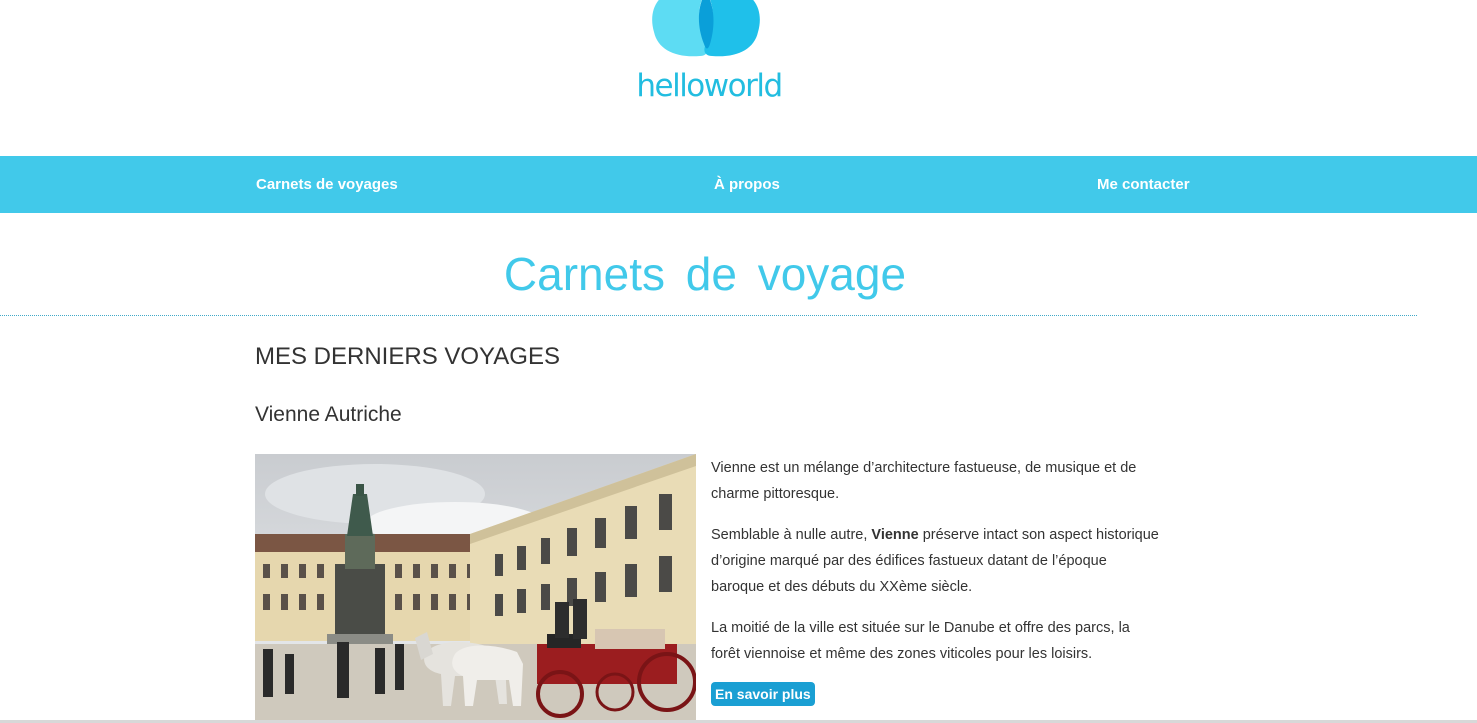  Describe the element at coordinates (747, 184) in the screenshot. I see `nav-item-a-propos: À propos` at that location.